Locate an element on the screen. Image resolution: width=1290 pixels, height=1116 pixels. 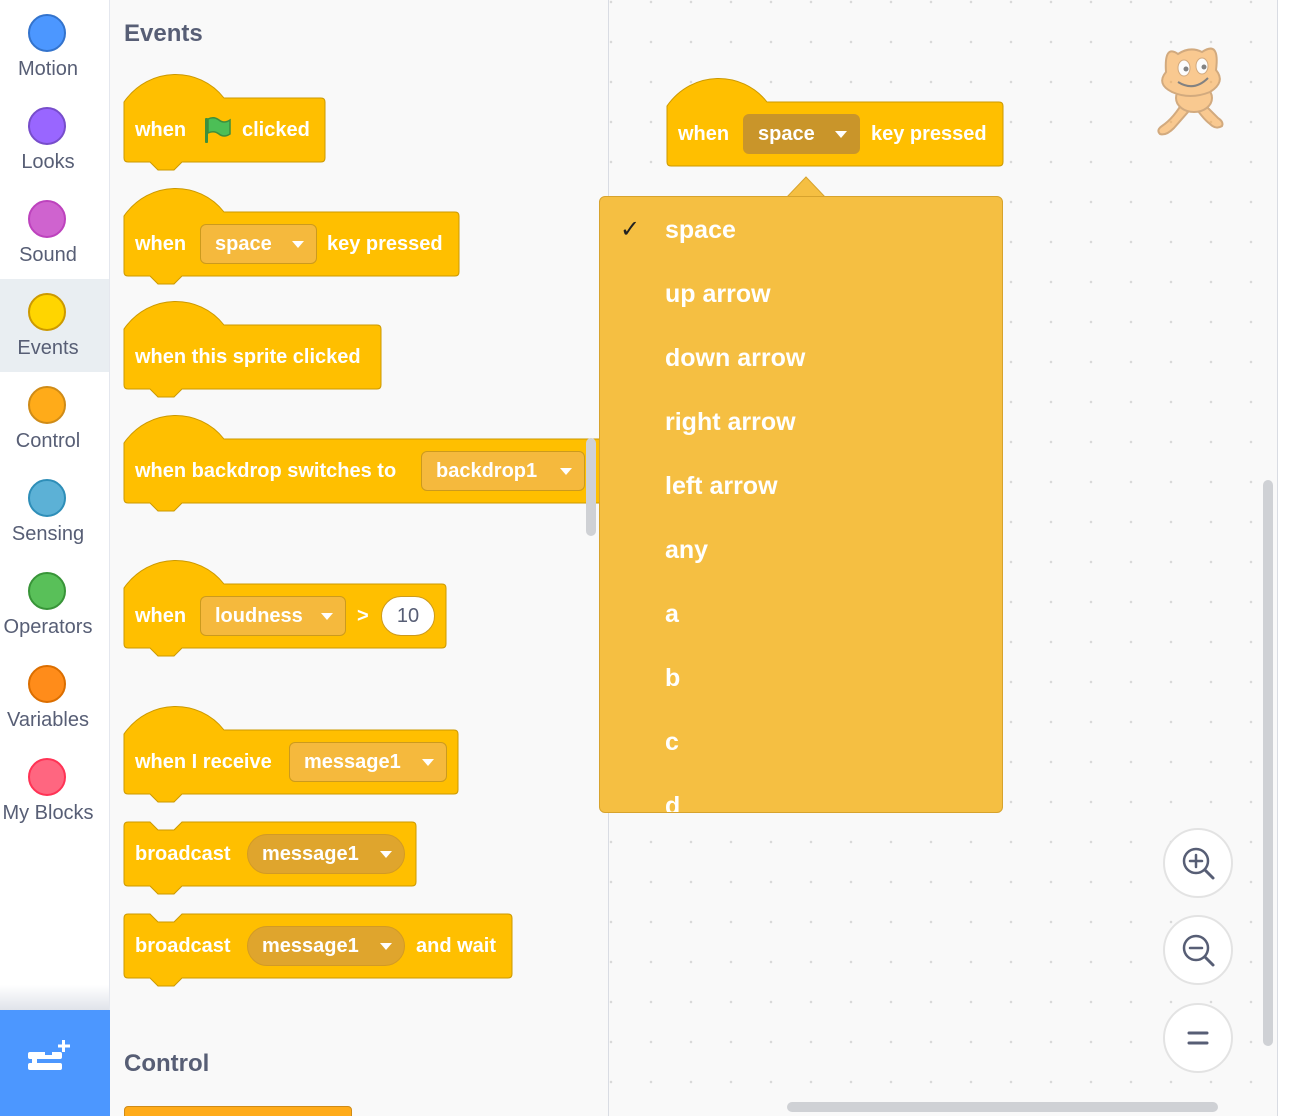
sensor-dropdown-value: loudness is located at coordinates (259, 616).